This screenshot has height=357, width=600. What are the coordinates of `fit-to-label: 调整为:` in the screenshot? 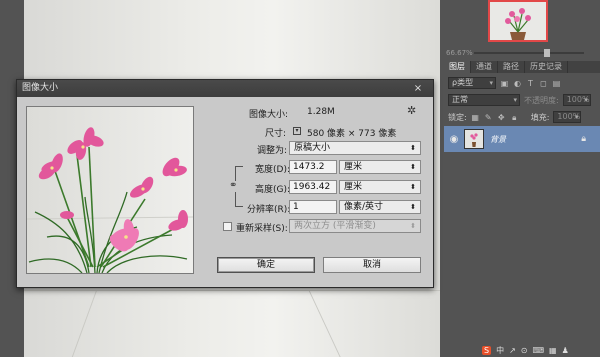 It's located at (272, 151).